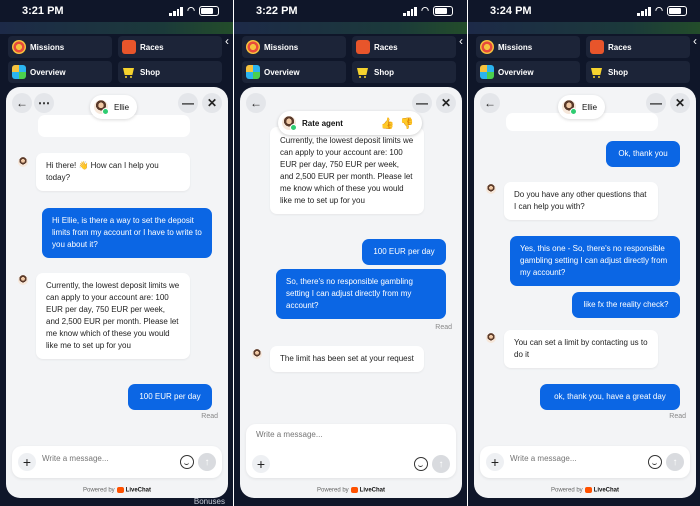 The width and height of the screenshot is (700, 506). I want to click on status-time: 3:22 PM, so click(277, 11).